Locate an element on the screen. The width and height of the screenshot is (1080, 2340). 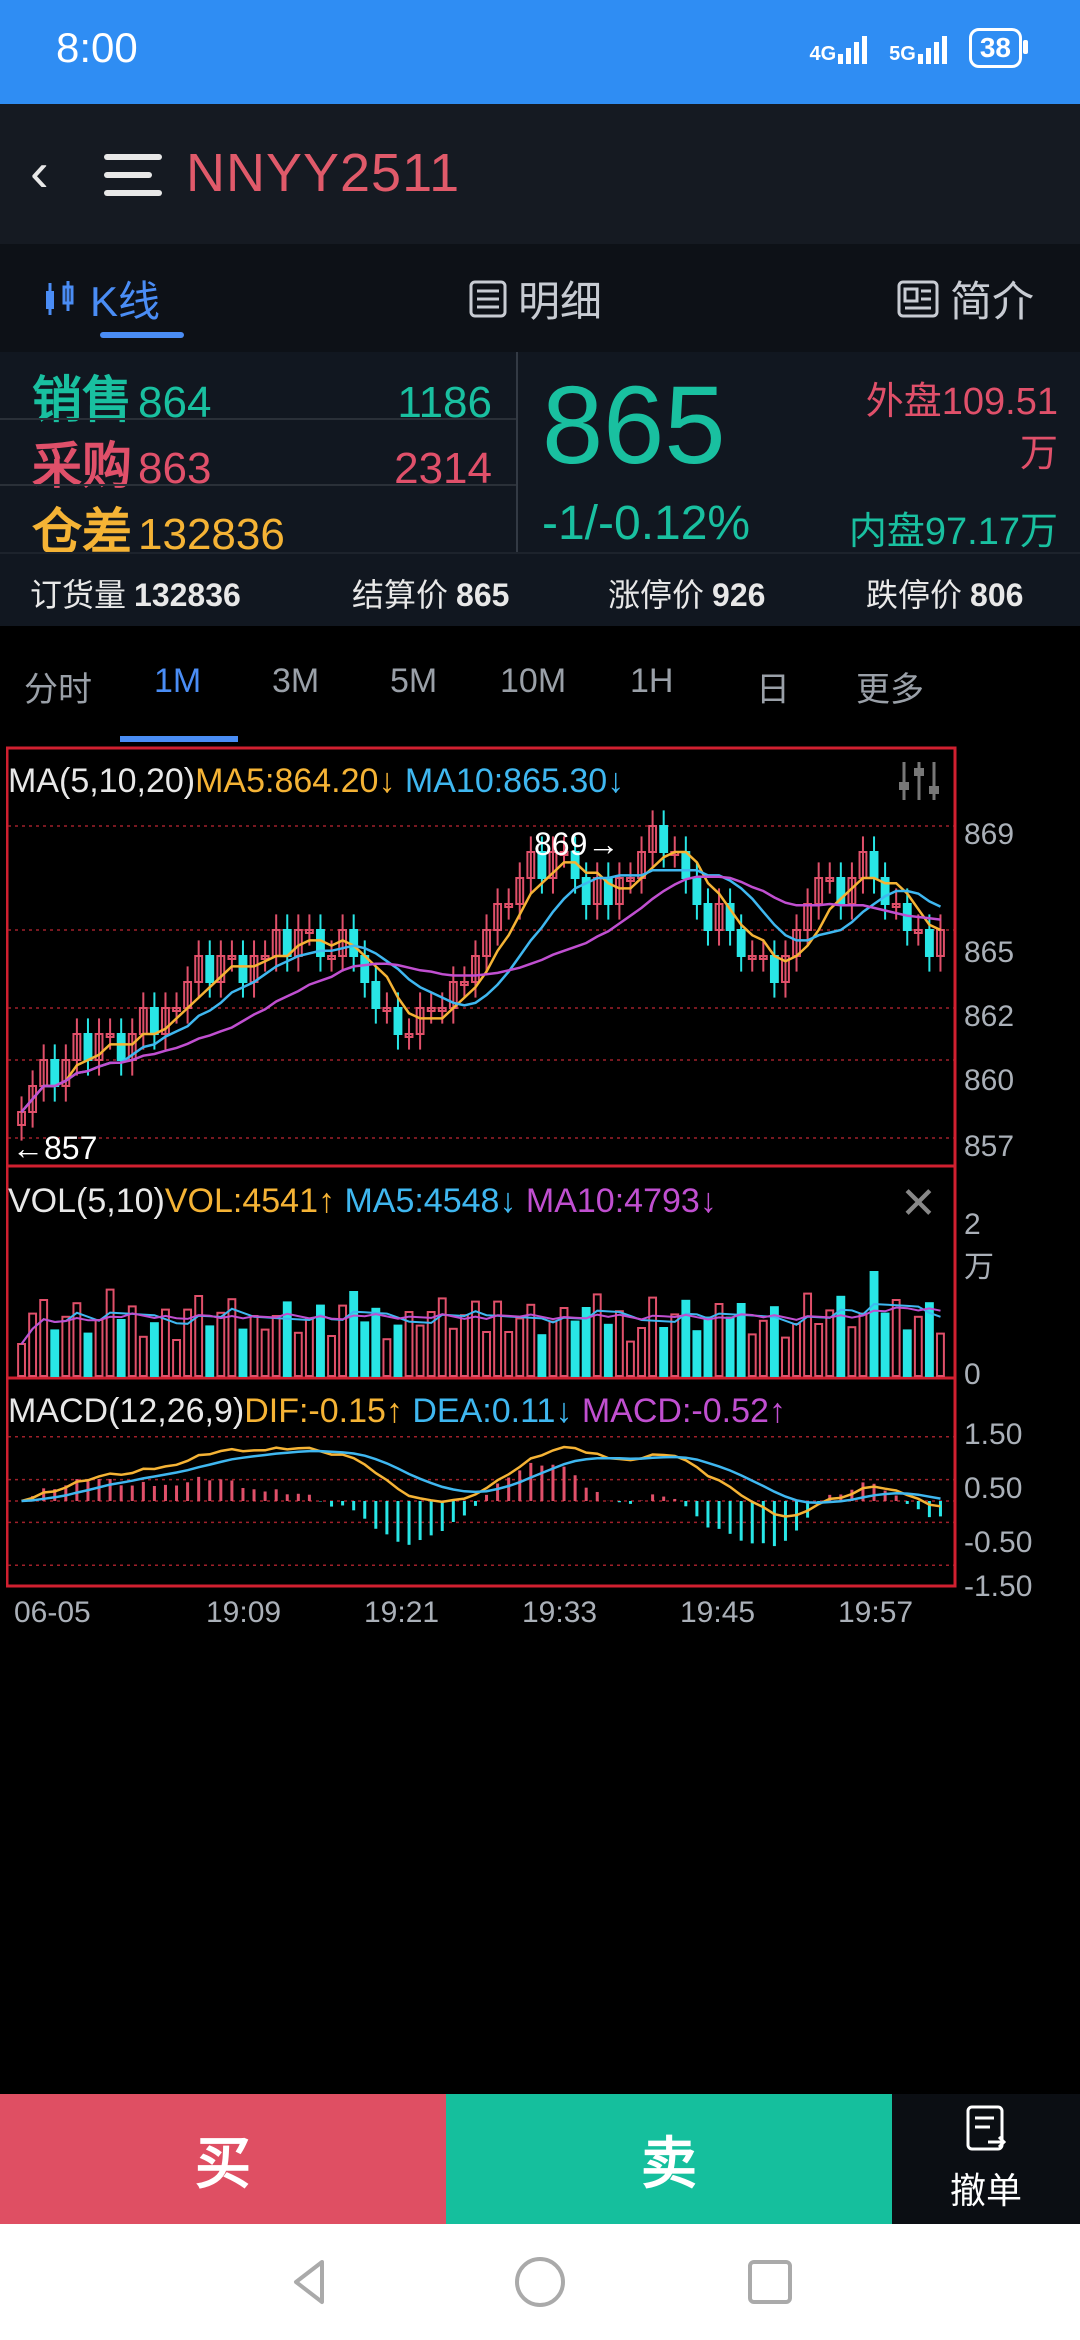
settings-sliders-icon is located at coordinates (919, 783).